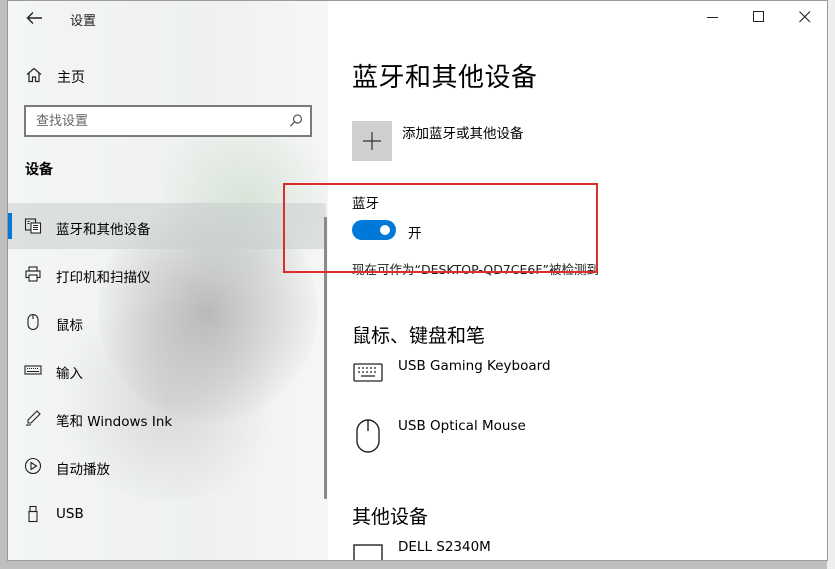  What do you see at coordinates (831, 284) in the screenshot?
I see `background-window-strip` at bounding box center [831, 284].